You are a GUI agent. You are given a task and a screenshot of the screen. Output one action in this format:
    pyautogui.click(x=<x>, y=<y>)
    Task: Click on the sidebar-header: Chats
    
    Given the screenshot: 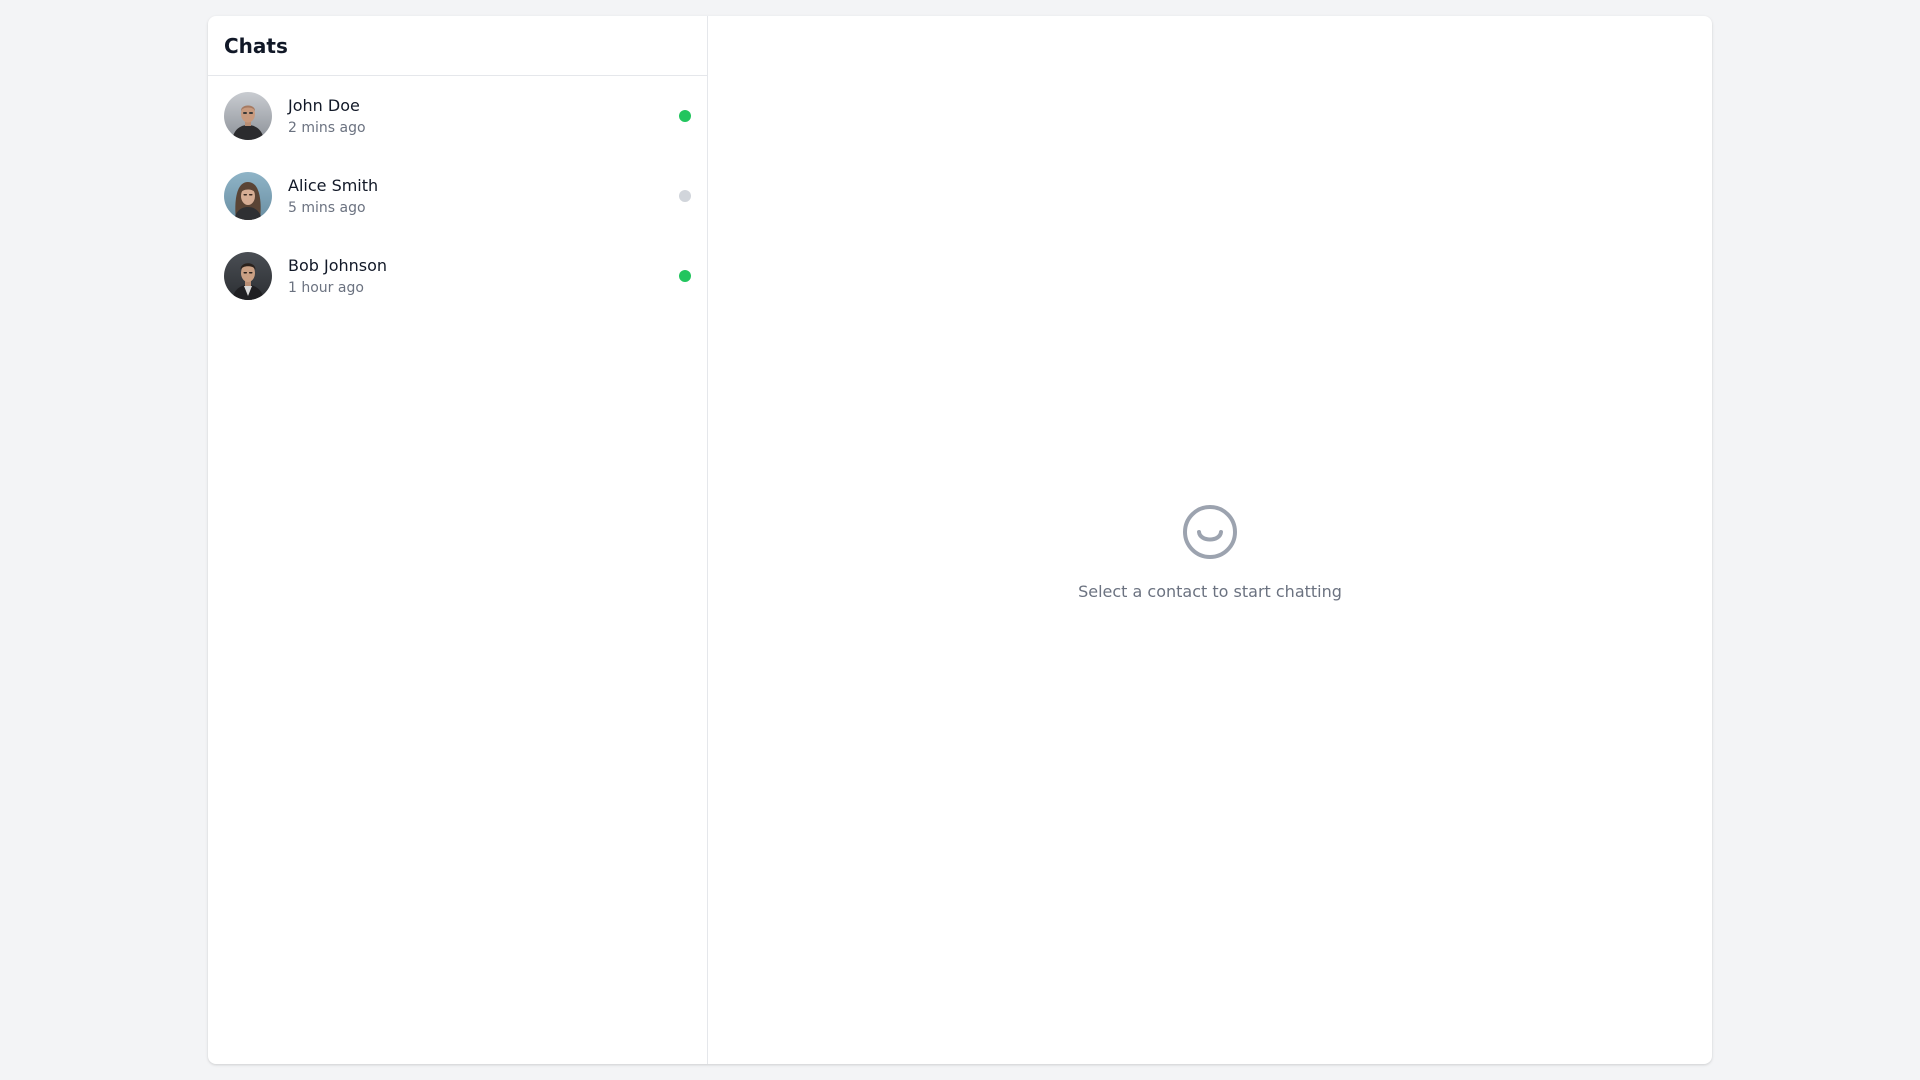 What is the action you would take?
    pyautogui.click(x=457, y=46)
    